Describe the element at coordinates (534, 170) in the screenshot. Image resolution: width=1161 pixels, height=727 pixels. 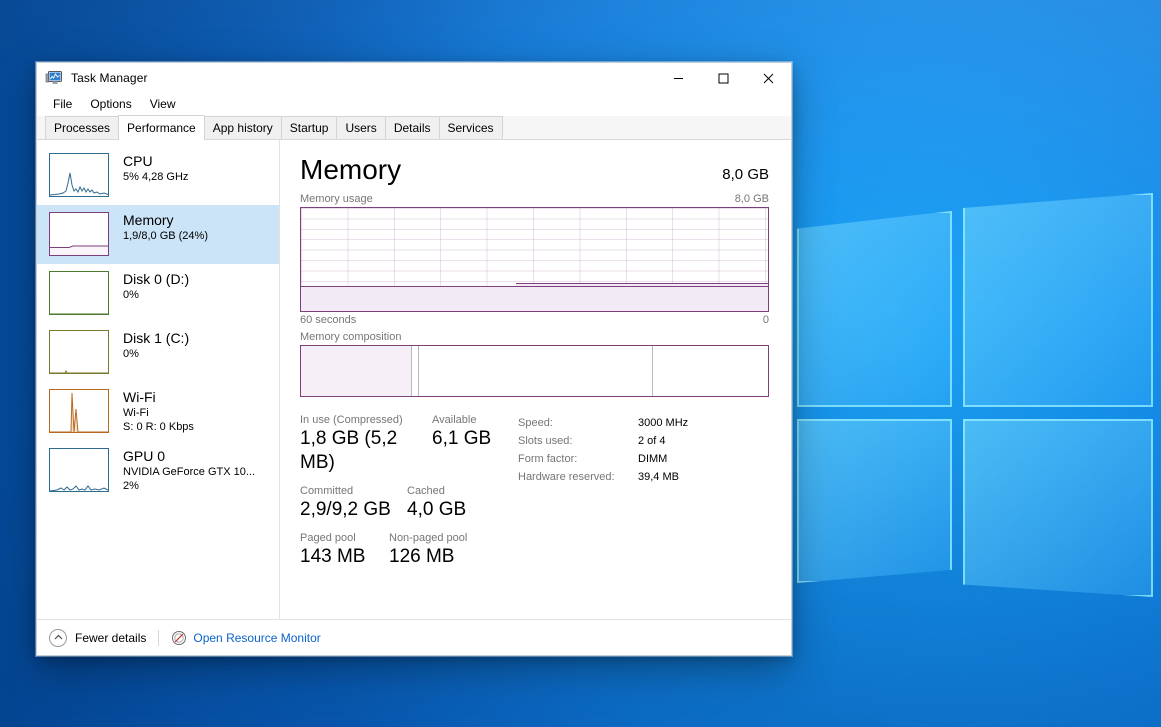
I see `panel-header: Memory 8,0 GB` at that location.